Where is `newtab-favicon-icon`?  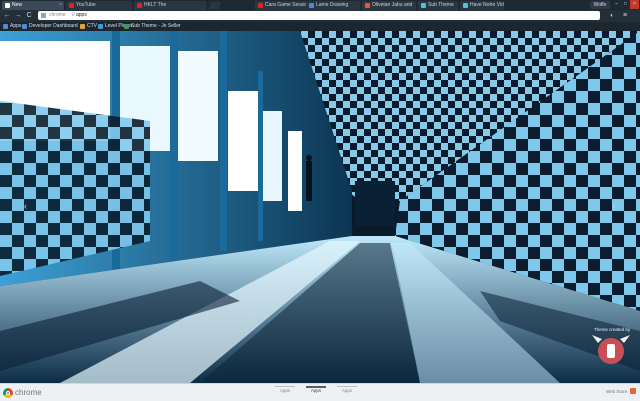 newtab-favicon-icon is located at coordinates (7, 5).